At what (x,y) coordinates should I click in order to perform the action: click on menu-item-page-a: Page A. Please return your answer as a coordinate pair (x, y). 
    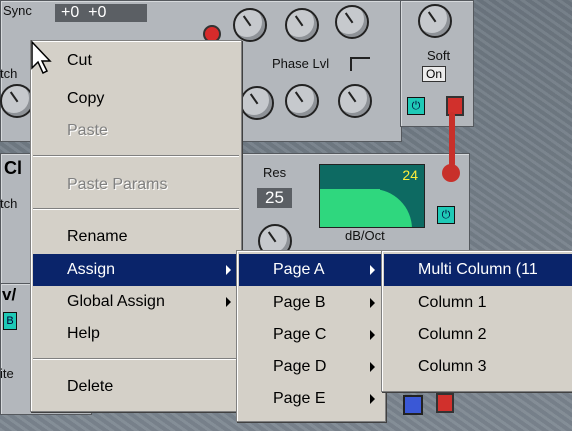
    Looking at the image, I should click on (311, 270).